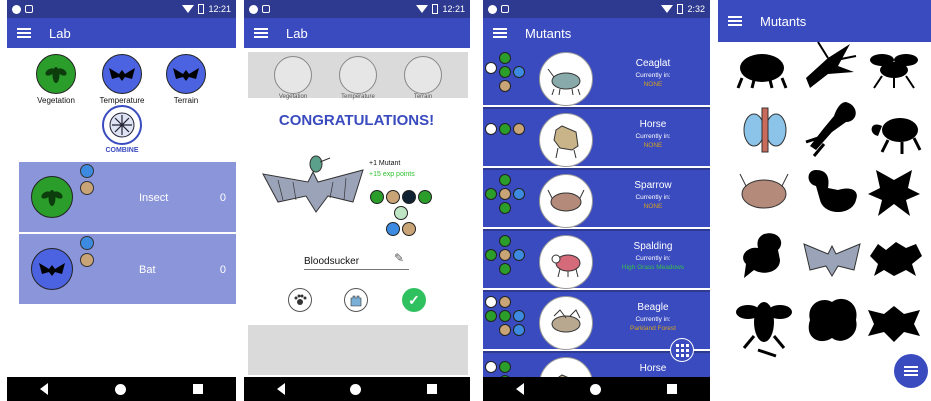  I want to click on clock: 12:21, so click(219, 9).